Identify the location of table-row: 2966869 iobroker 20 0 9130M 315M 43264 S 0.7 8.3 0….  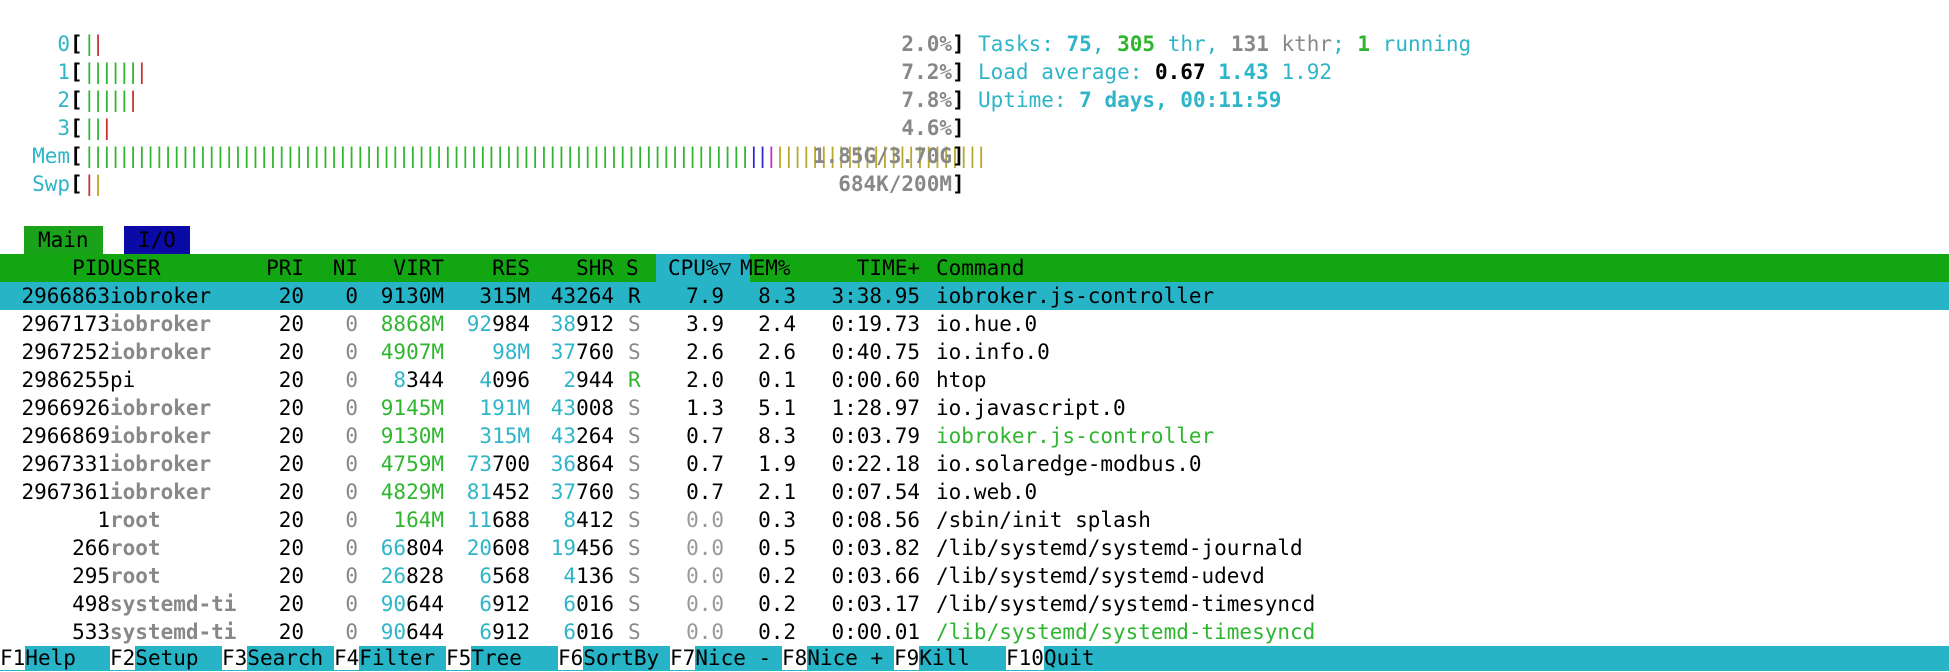
(974, 436).